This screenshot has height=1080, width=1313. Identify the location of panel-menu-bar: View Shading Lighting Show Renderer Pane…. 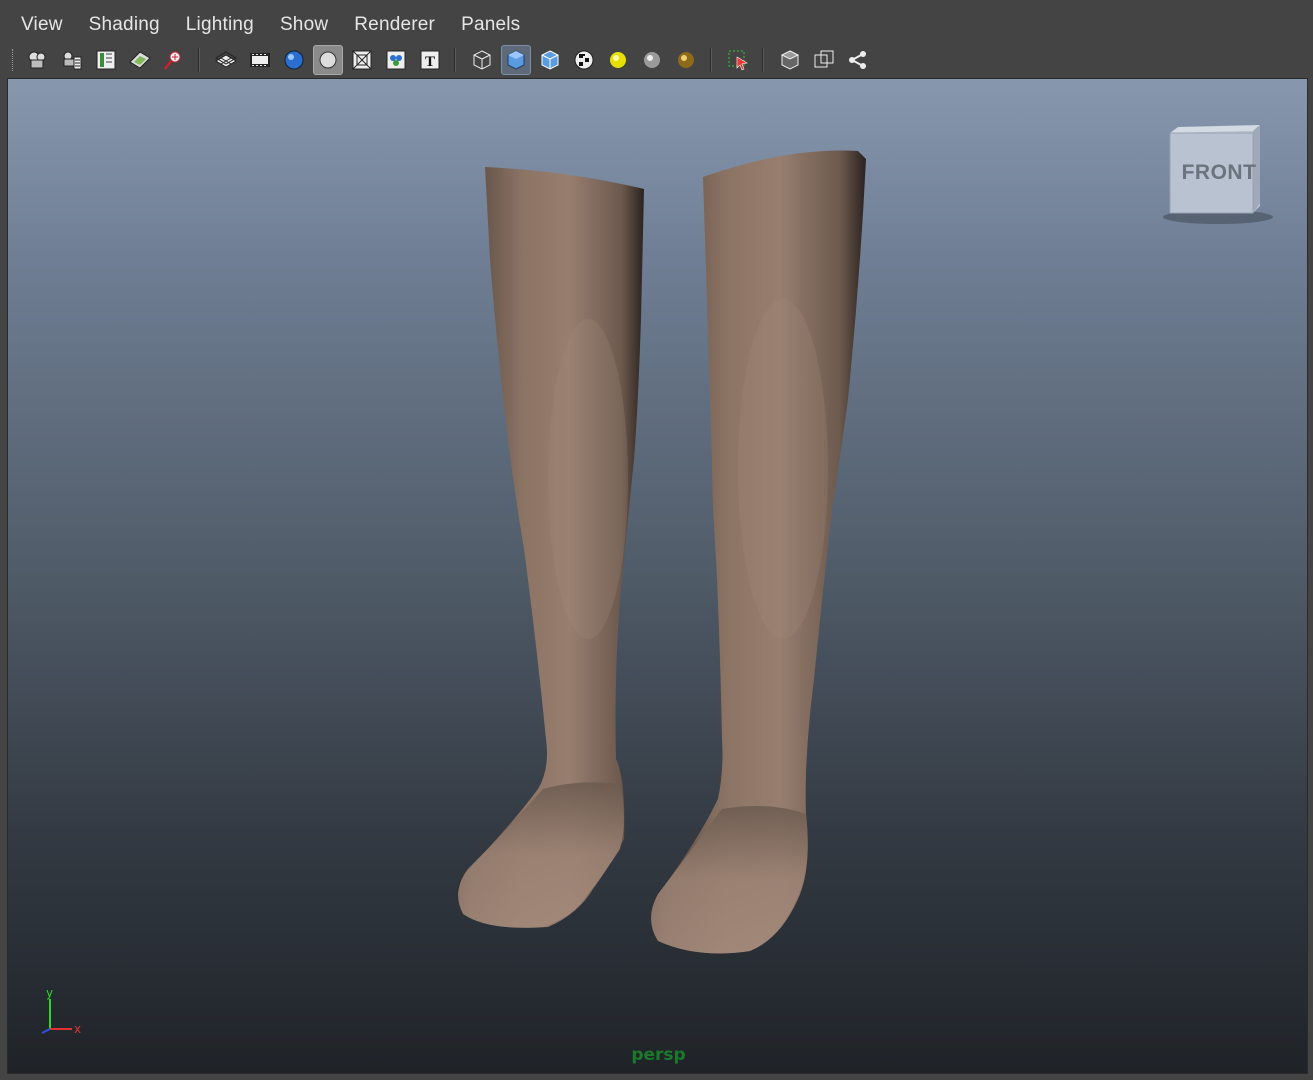
(656, 25).